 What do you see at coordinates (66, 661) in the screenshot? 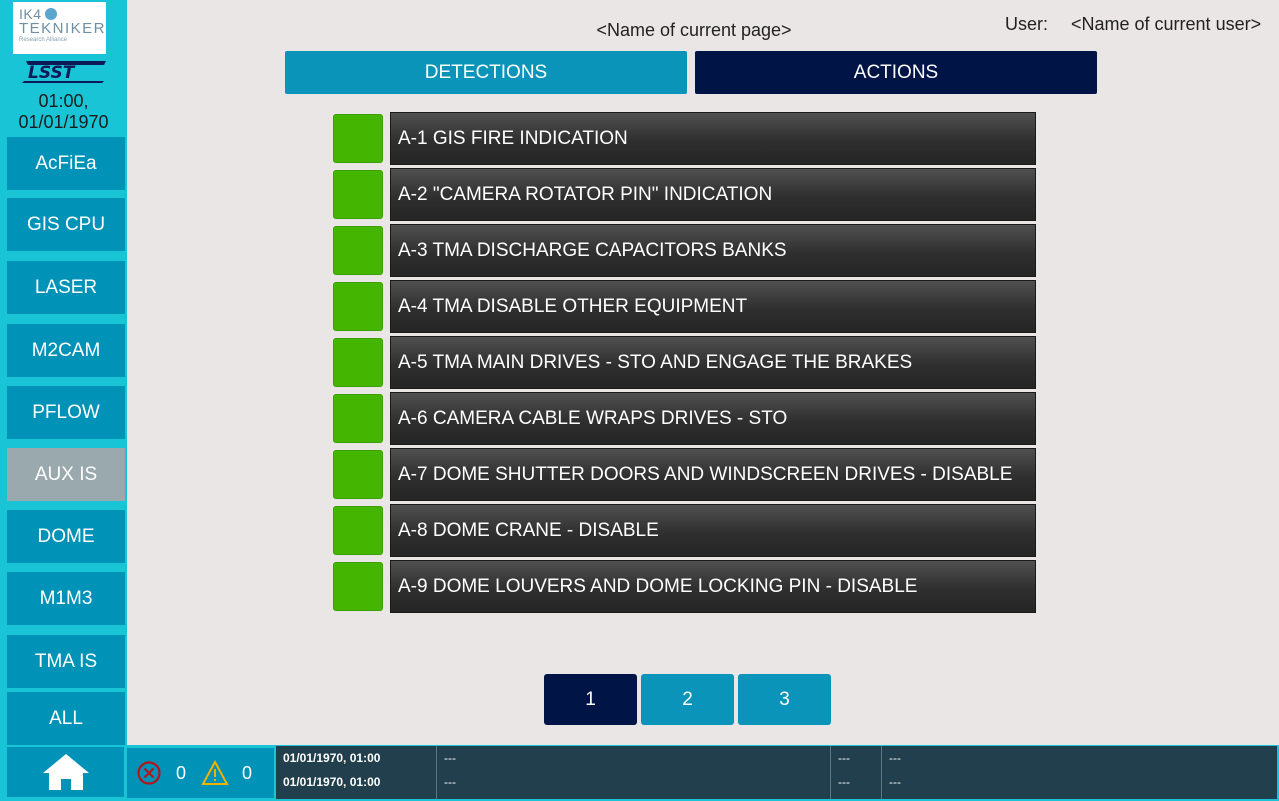
I see `sidebar-item-tma-is: TMA IS` at bounding box center [66, 661].